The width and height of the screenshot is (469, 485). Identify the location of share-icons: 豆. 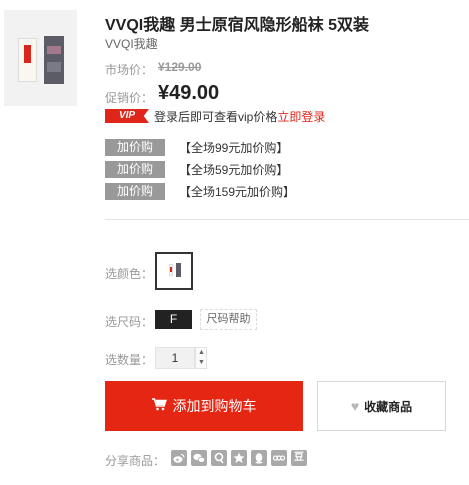
(241, 458).